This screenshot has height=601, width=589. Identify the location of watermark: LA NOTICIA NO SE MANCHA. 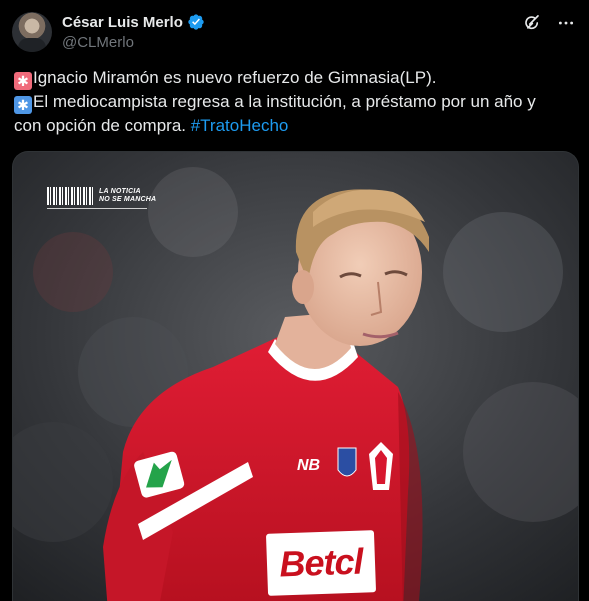
(101, 198).